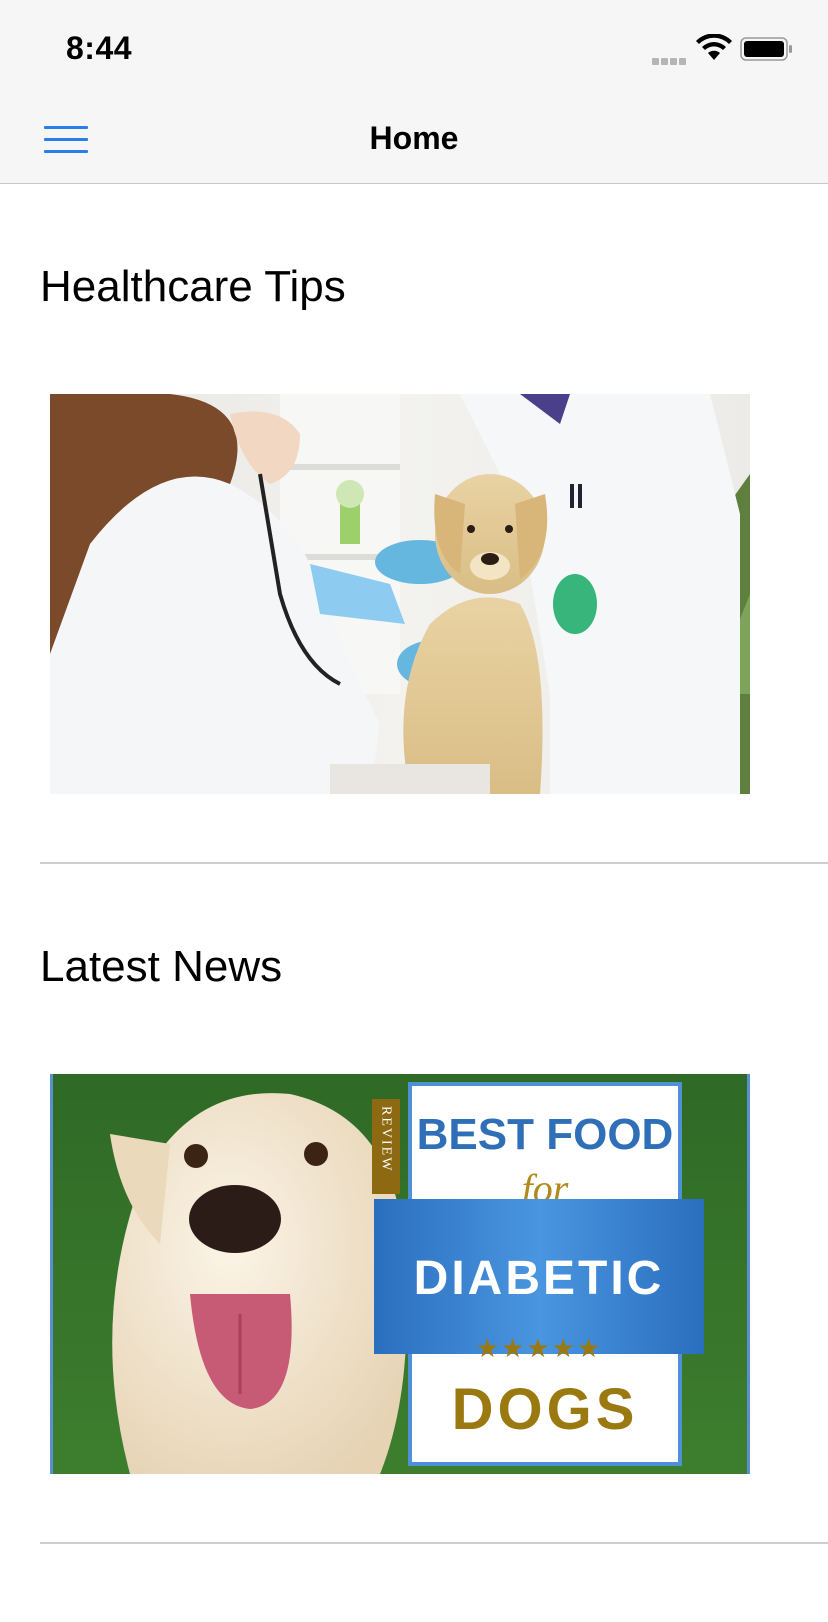 The image size is (828, 1622). I want to click on banner-line4: DOGS, so click(545, 1409).